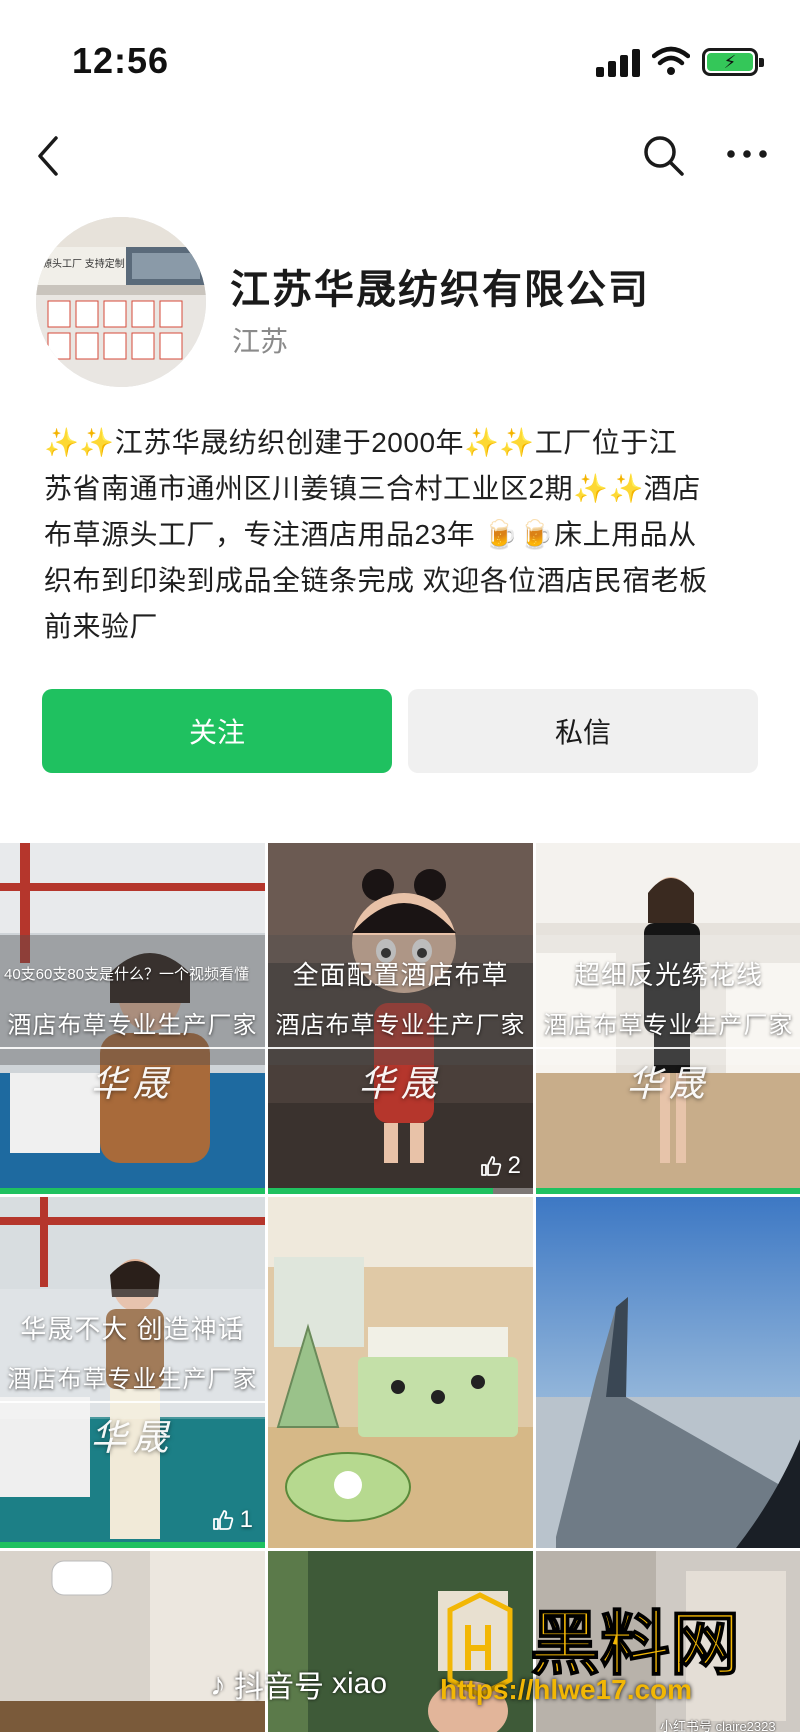 This screenshot has height=1732, width=800. Describe the element at coordinates (101, 626) in the screenshot. I see `bio-line: 前来验厂` at that location.